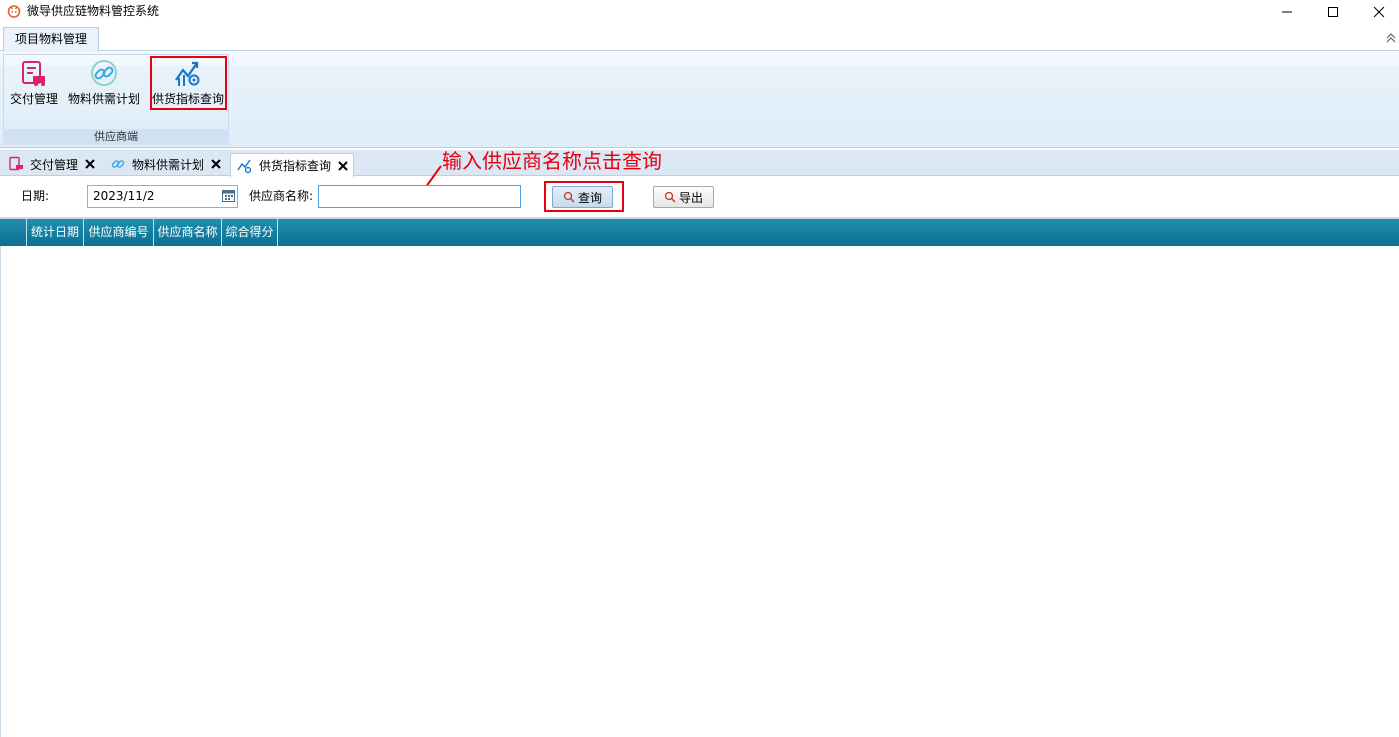 Image resolution: width=1399 pixels, height=737 pixels. I want to click on ribbon-tab-project-material: 项目物料管理, so click(51, 39).